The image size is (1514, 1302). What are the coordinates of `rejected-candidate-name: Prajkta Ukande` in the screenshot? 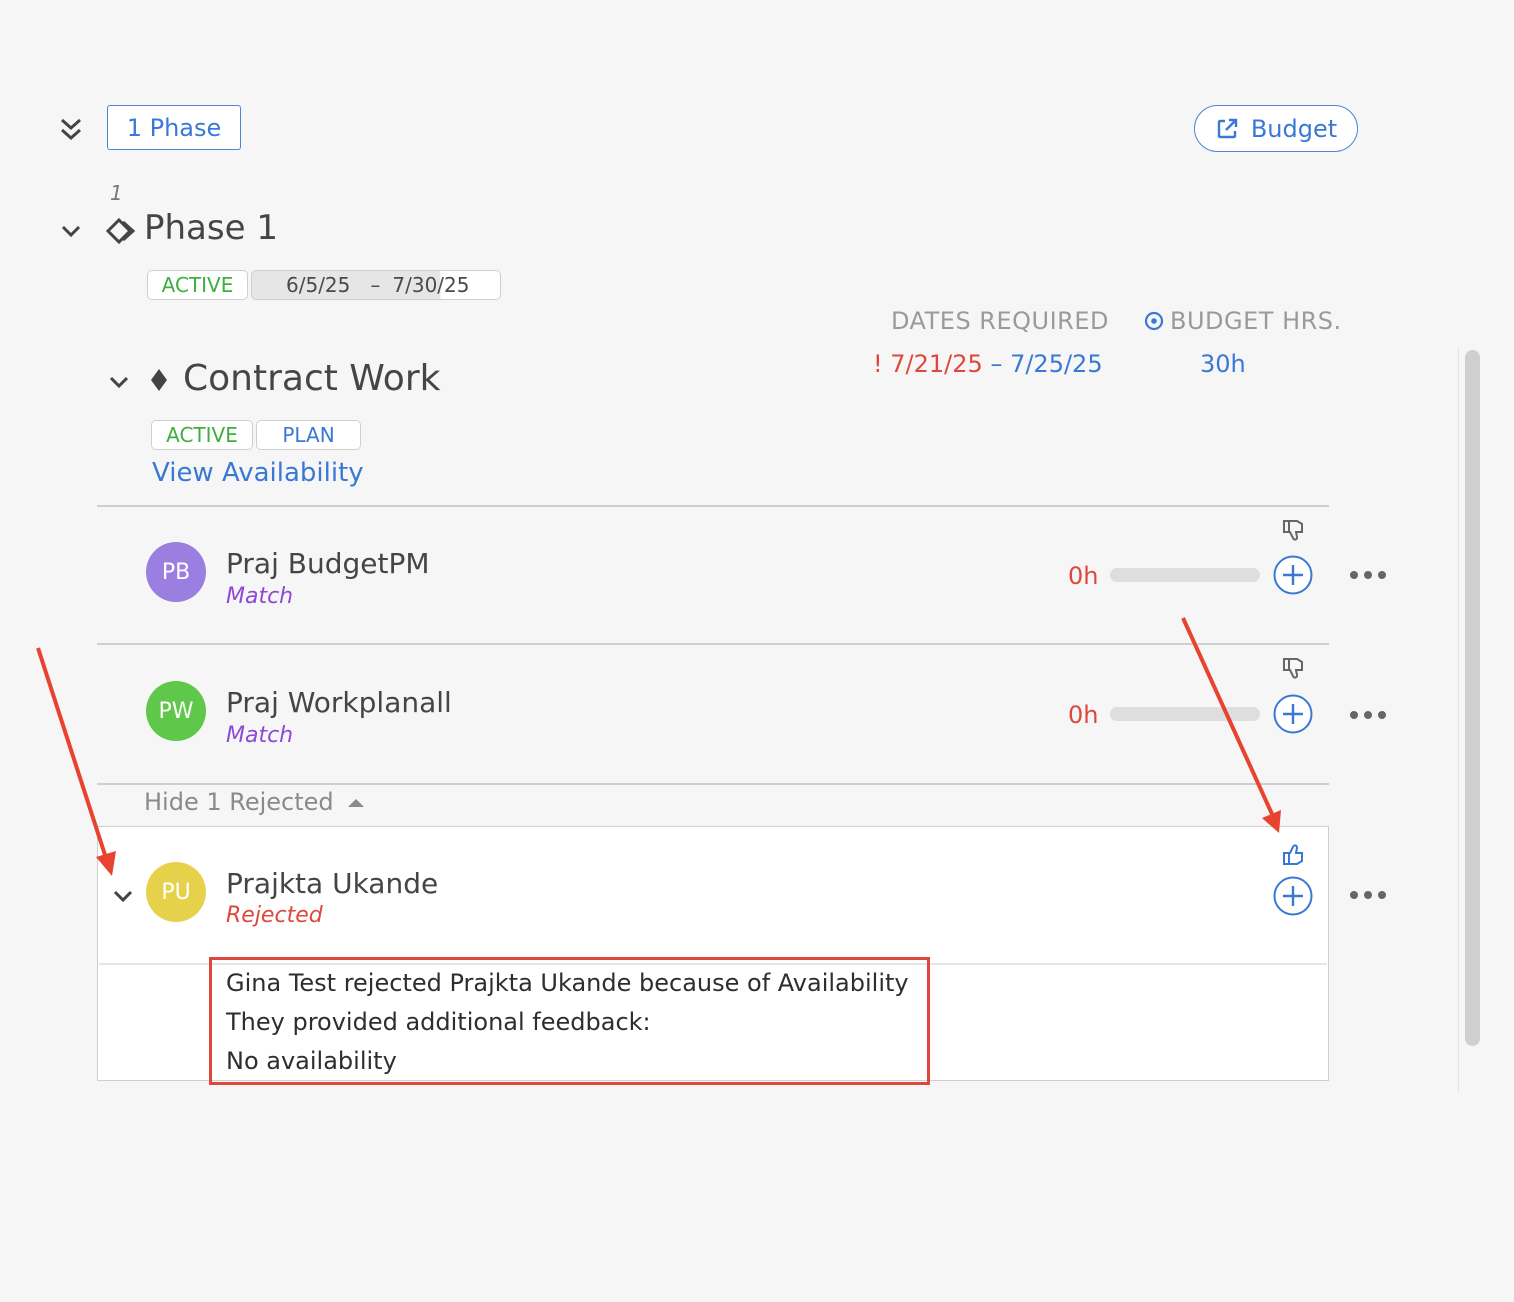 It's located at (332, 883).